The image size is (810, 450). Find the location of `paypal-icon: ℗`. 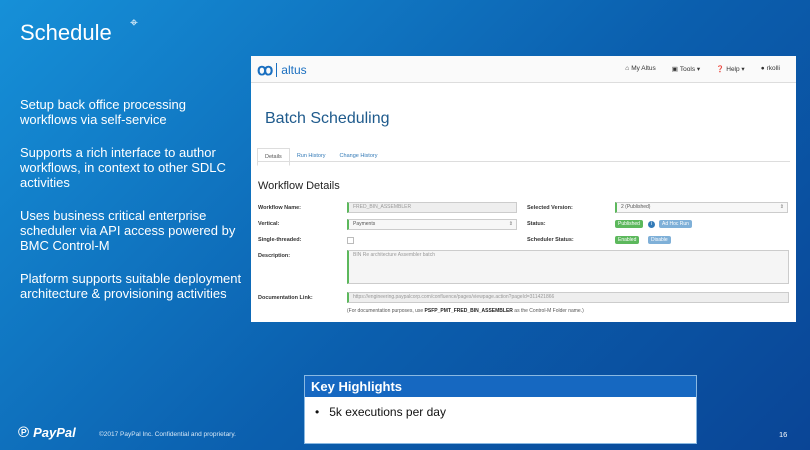

paypal-icon: ℗ is located at coordinates (24, 432).